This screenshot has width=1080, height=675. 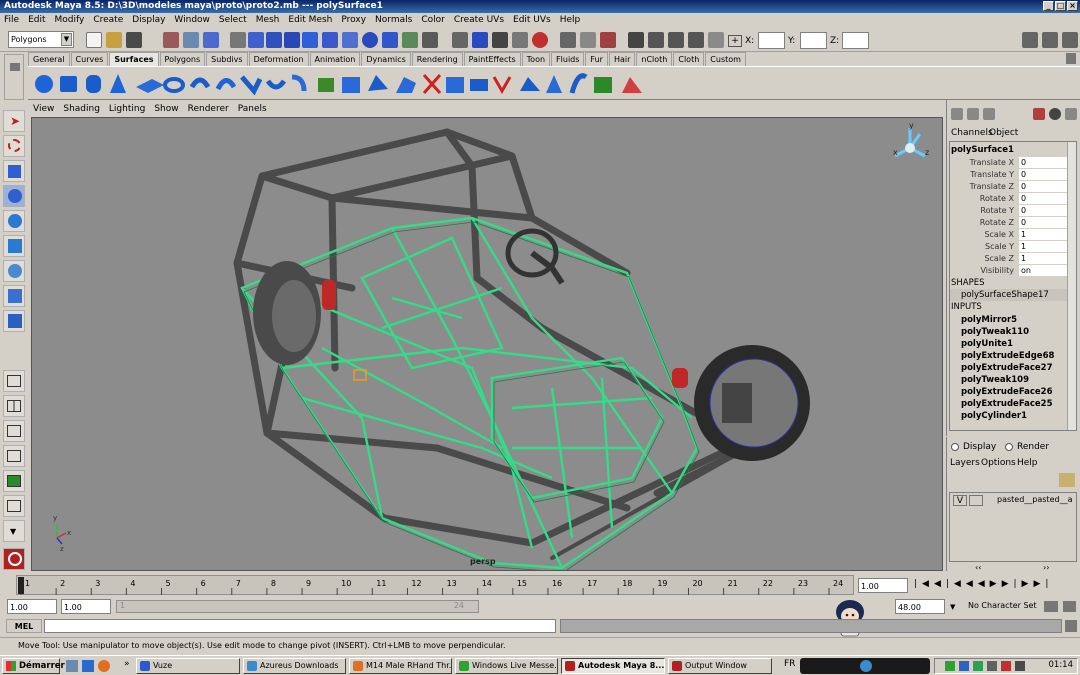 I want to click on media-player-icon, so click(x=88, y=666).